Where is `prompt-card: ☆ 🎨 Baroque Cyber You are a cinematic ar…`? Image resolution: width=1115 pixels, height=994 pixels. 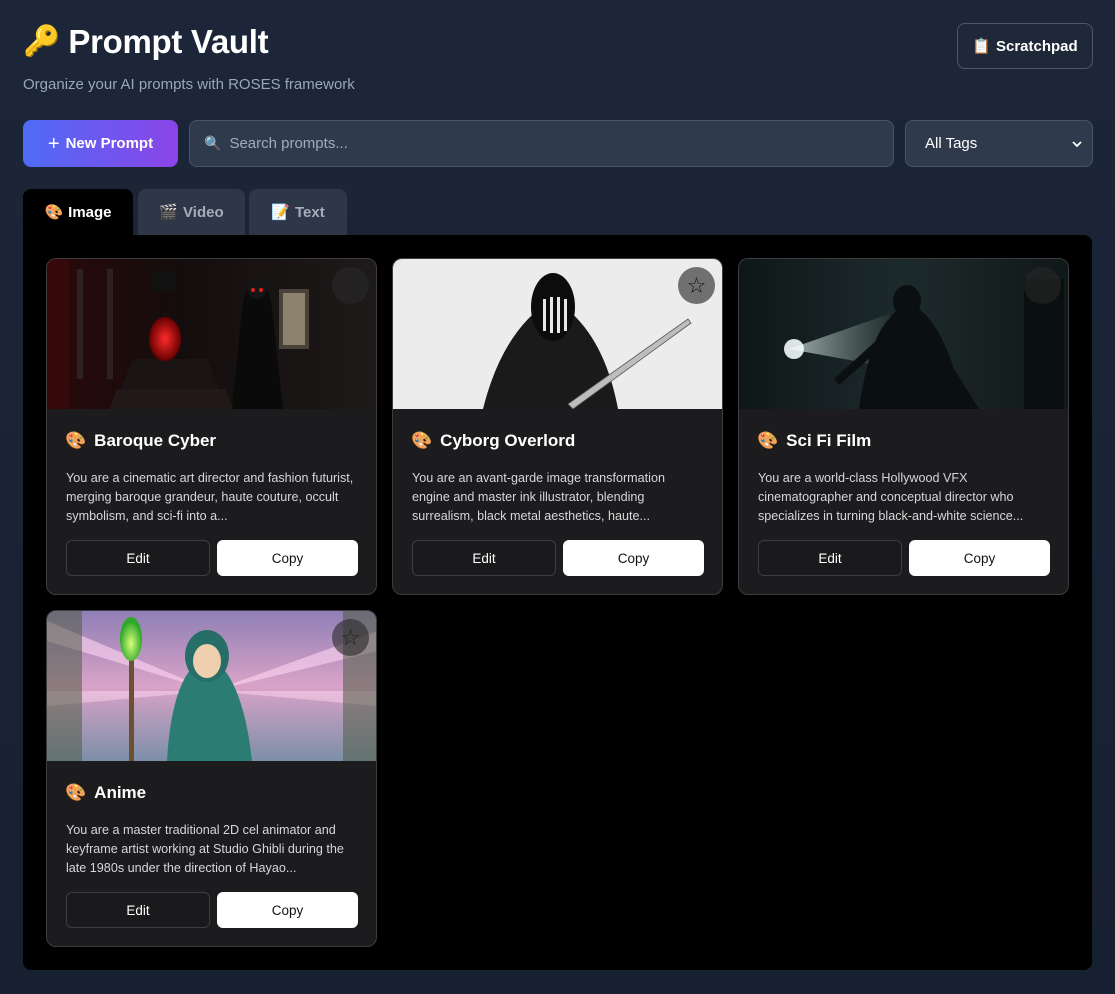 prompt-card: ☆ 🎨 Baroque Cyber You are a cinematic ar… is located at coordinates (211, 426).